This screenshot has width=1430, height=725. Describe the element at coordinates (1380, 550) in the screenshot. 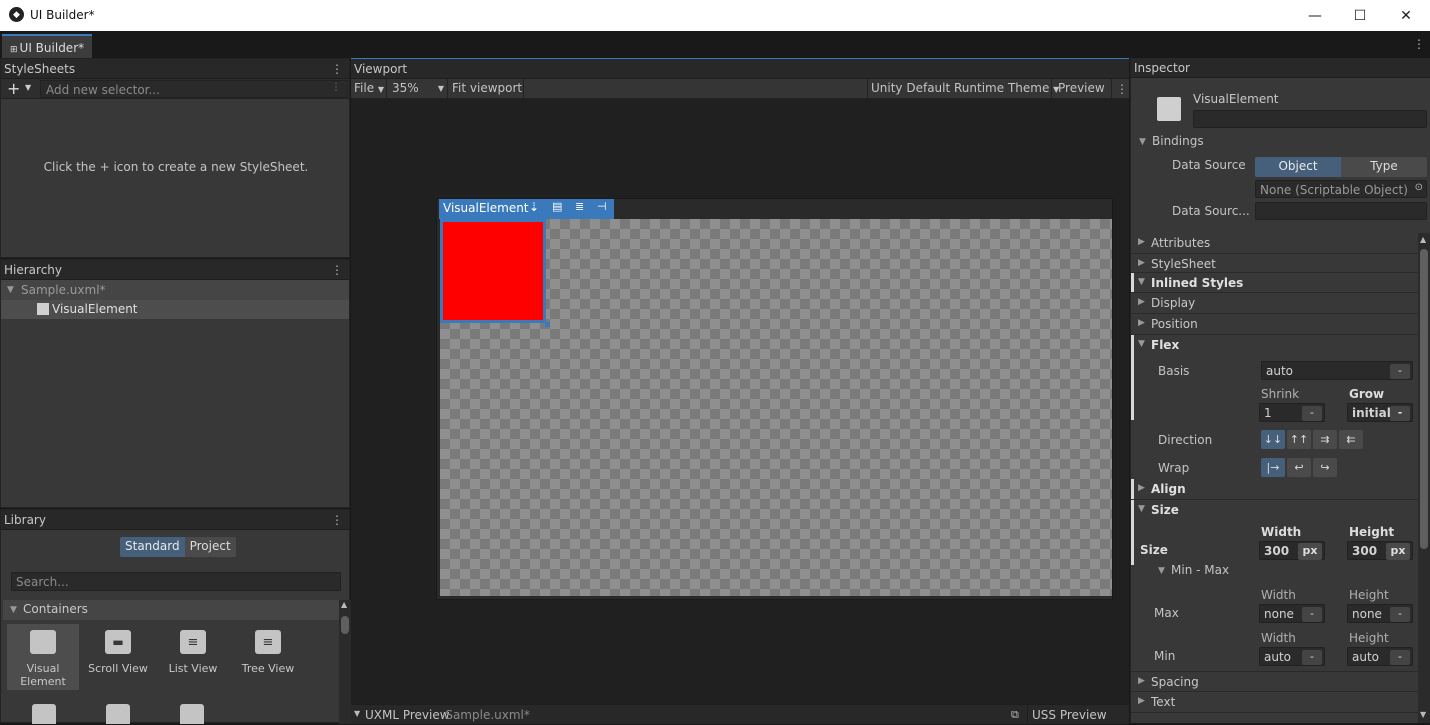

I see `height-input: 300 px` at that location.